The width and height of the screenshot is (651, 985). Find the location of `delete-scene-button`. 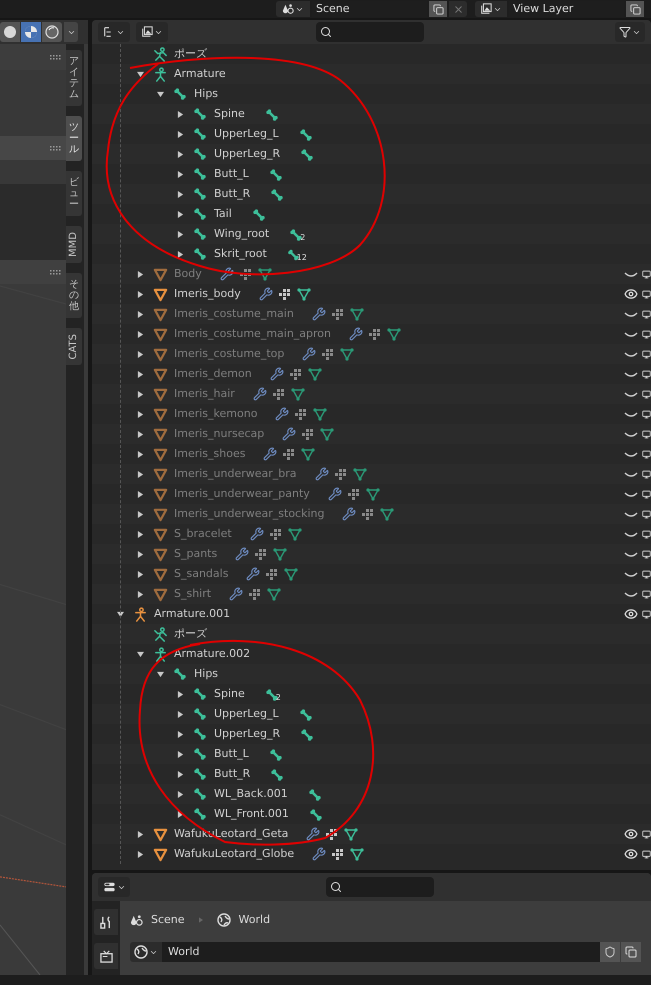

delete-scene-button is located at coordinates (458, 9).